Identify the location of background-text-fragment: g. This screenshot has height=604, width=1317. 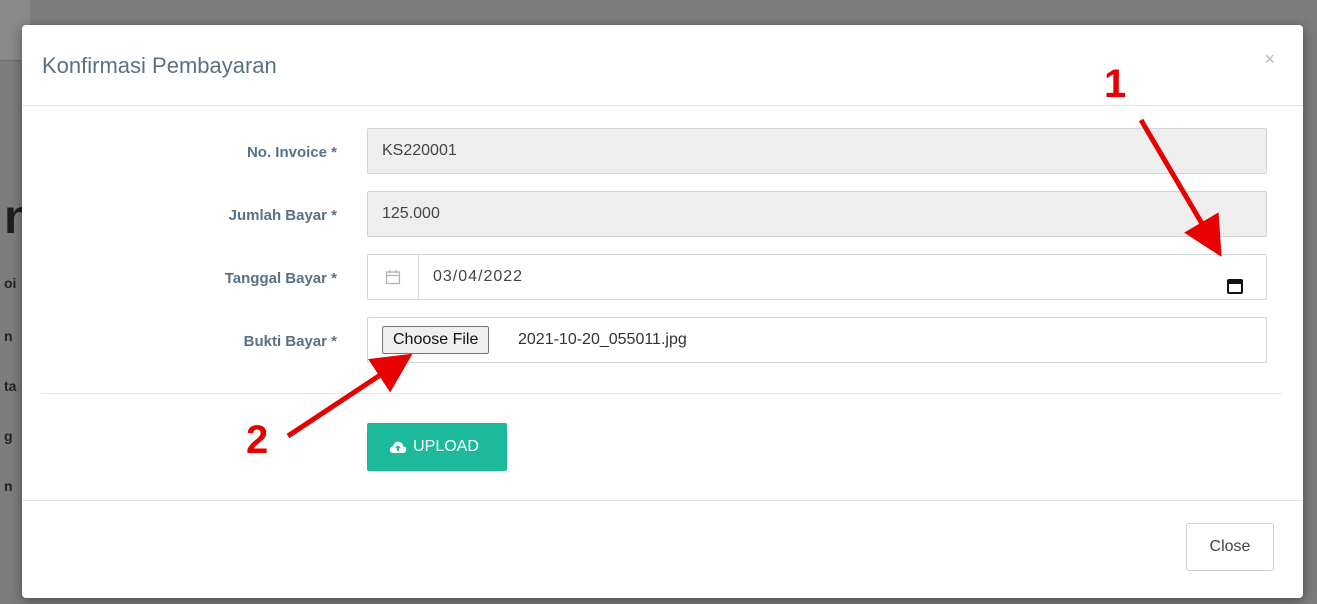
(8, 436).